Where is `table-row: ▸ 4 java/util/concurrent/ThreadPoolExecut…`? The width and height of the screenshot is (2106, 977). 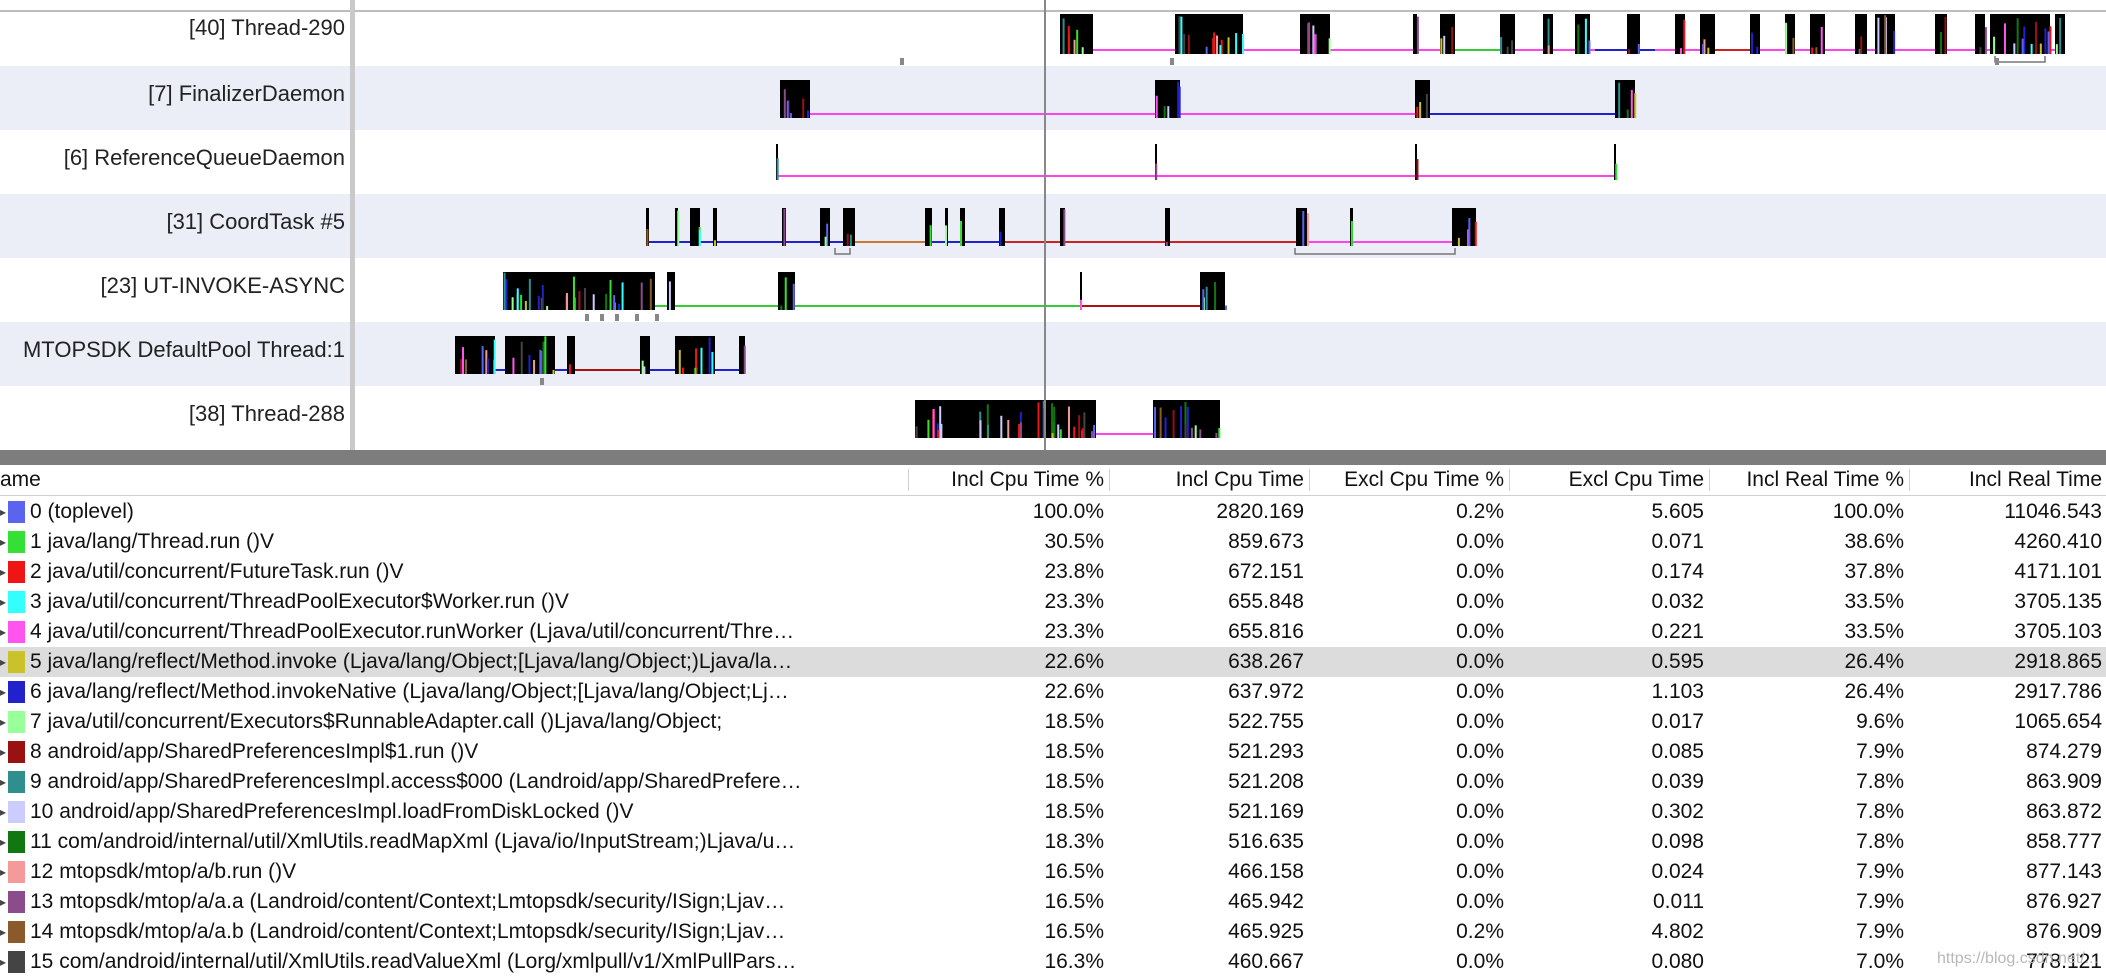
table-row: ▸ 4 java/util/concurrent/ThreadPoolExecut… is located at coordinates (1053, 632).